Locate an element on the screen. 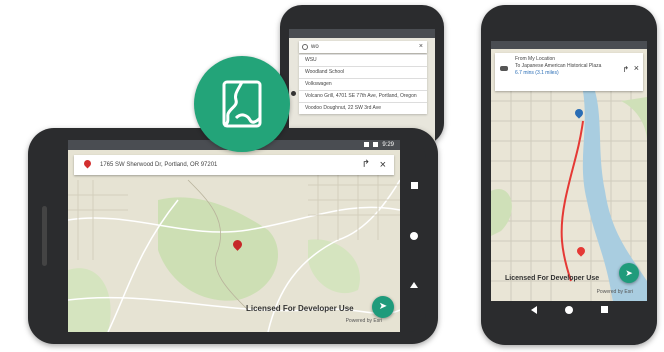 This screenshot has height=352, width=664. search-address: 1765 SW Sherwood Dr, Portland, OR 97201 is located at coordinates (159, 165).